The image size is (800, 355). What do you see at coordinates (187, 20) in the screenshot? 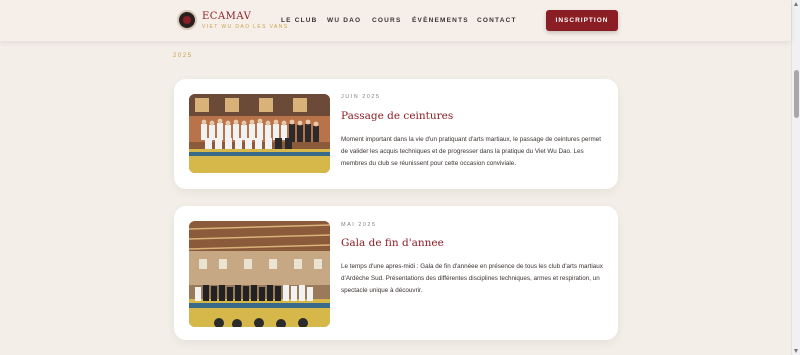
I see `club-logo` at bounding box center [187, 20].